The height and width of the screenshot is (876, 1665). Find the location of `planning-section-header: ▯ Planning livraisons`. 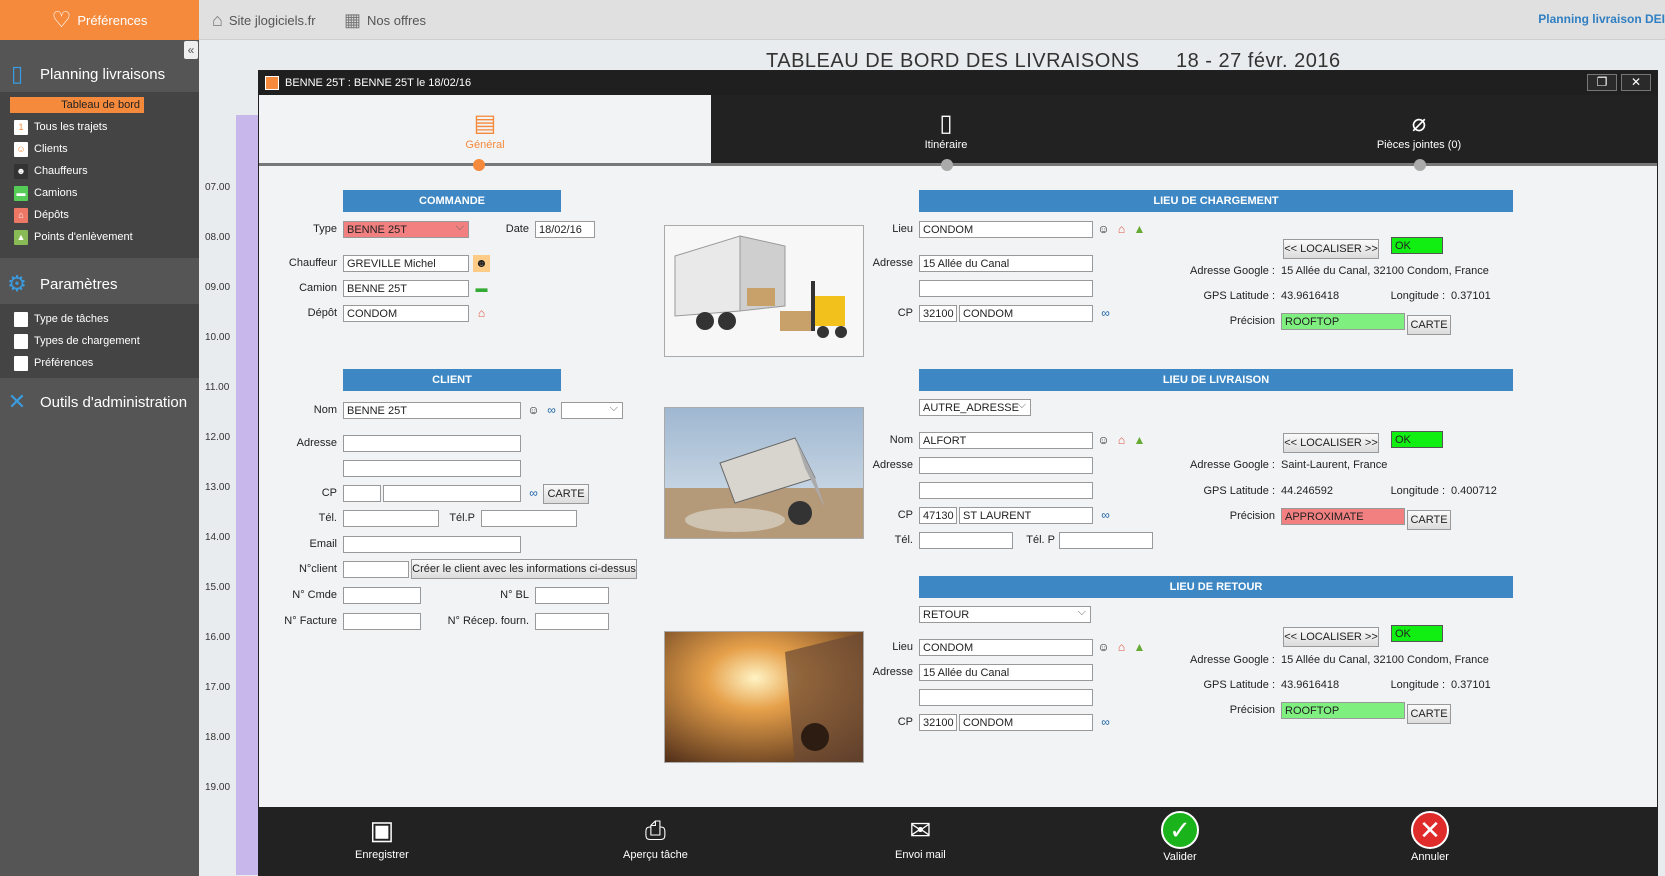

planning-section-header: ▯ Planning livraisons is located at coordinates (99, 74).